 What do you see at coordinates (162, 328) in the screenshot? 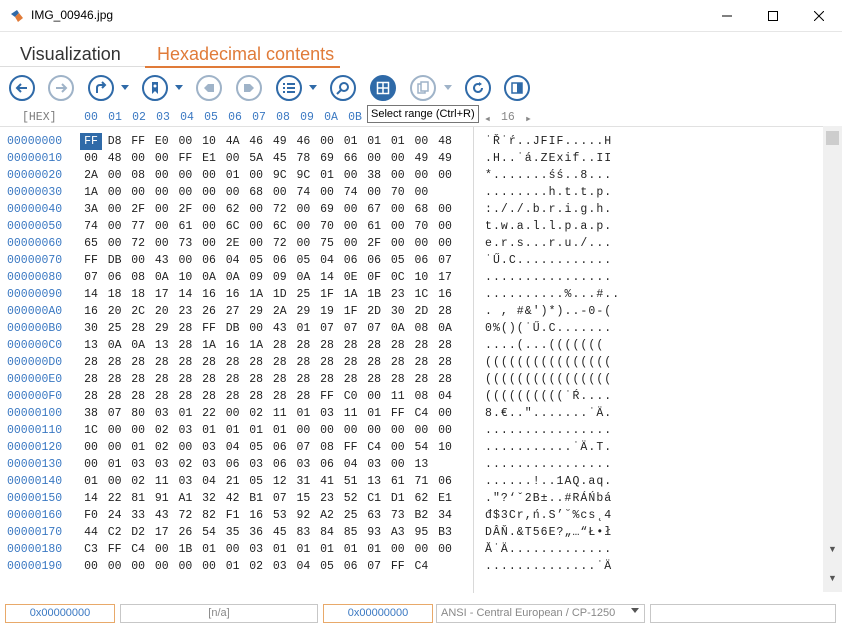
I see `hex-byte: 29` at bounding box center [162, 328].